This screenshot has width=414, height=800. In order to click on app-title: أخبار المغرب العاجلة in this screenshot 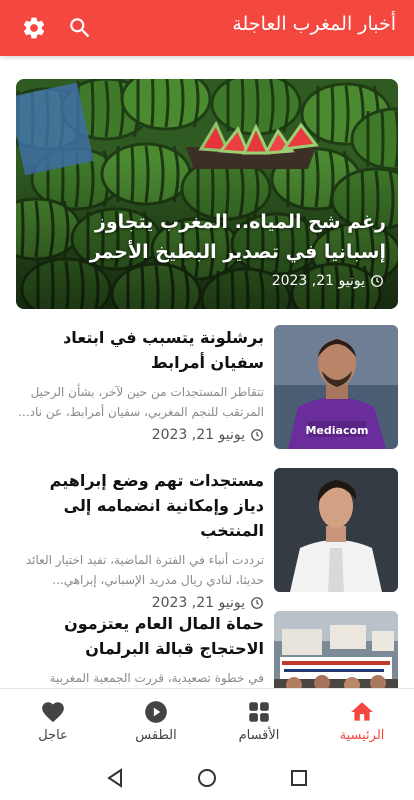, I will do `click(314, 24)`.